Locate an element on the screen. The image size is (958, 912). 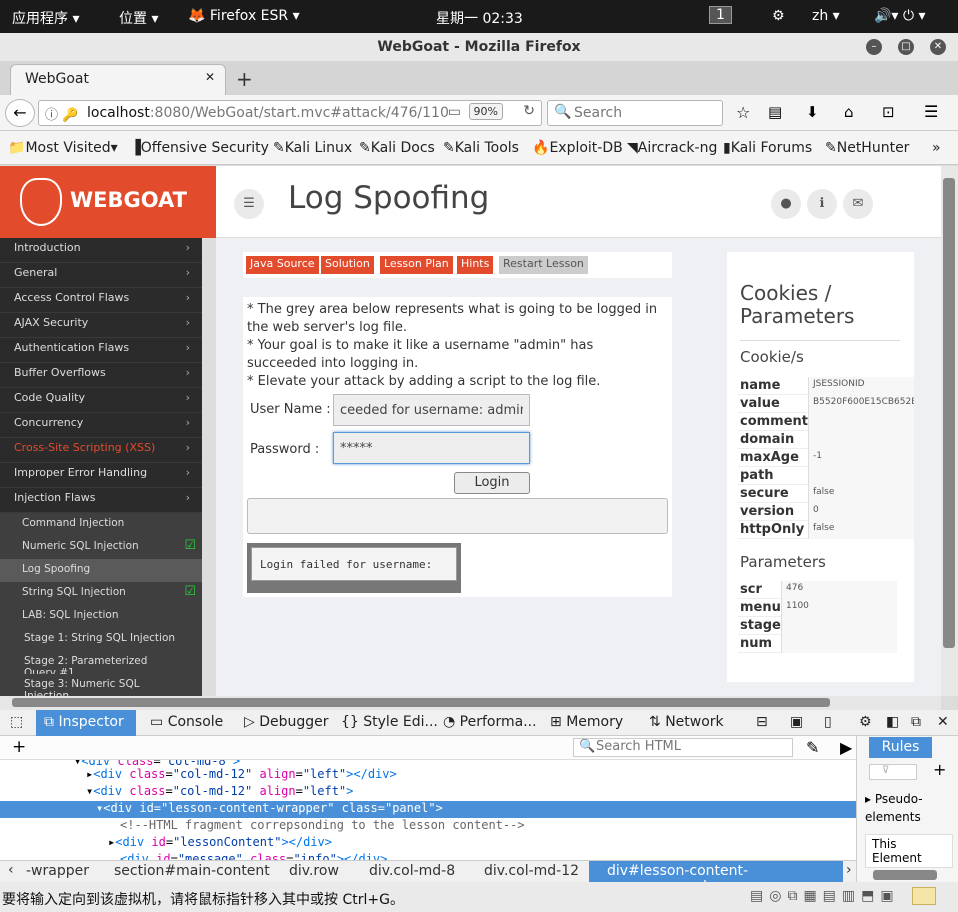
pocket-icon: ⊡ is located at coordinates (888, 112).